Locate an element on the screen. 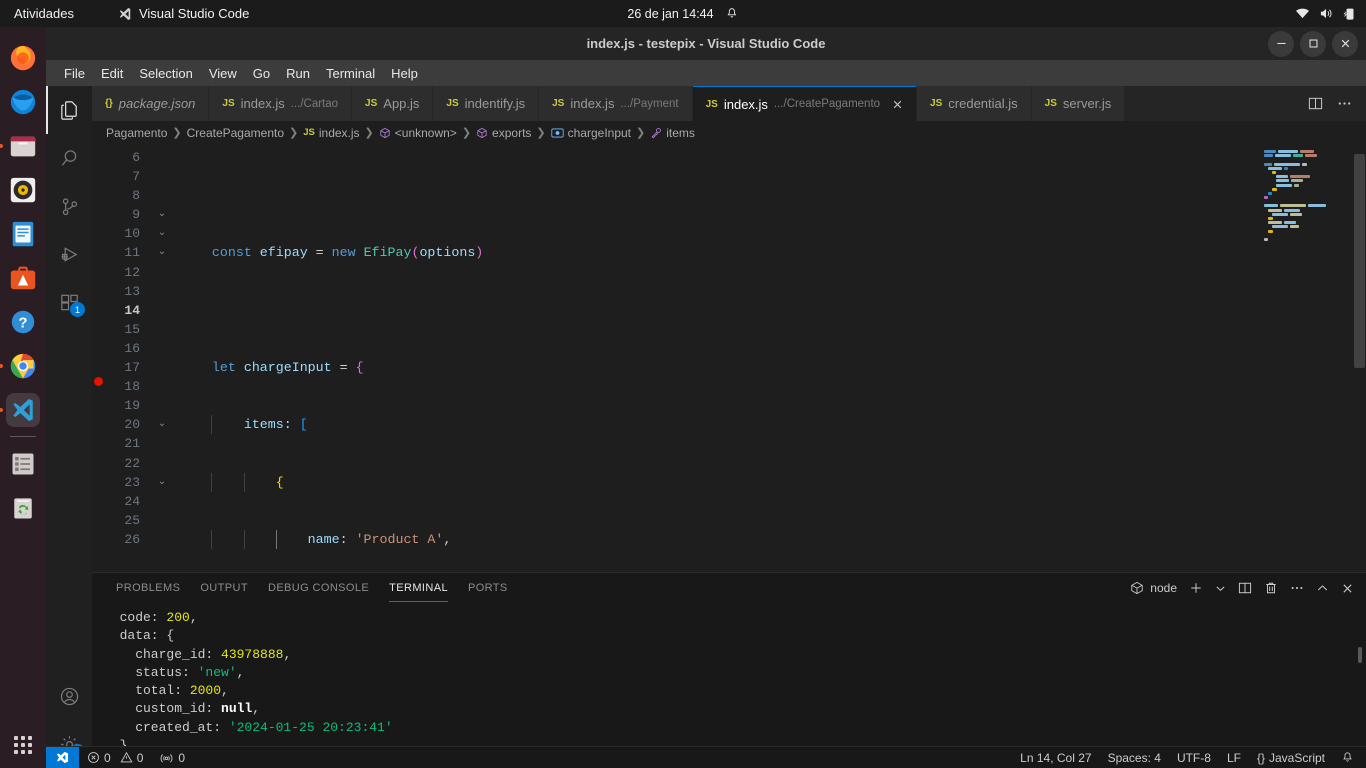 The width and height of the screenshot is (1366, 768). dock-item-rhythmbox is located at coordinates (23, 190).